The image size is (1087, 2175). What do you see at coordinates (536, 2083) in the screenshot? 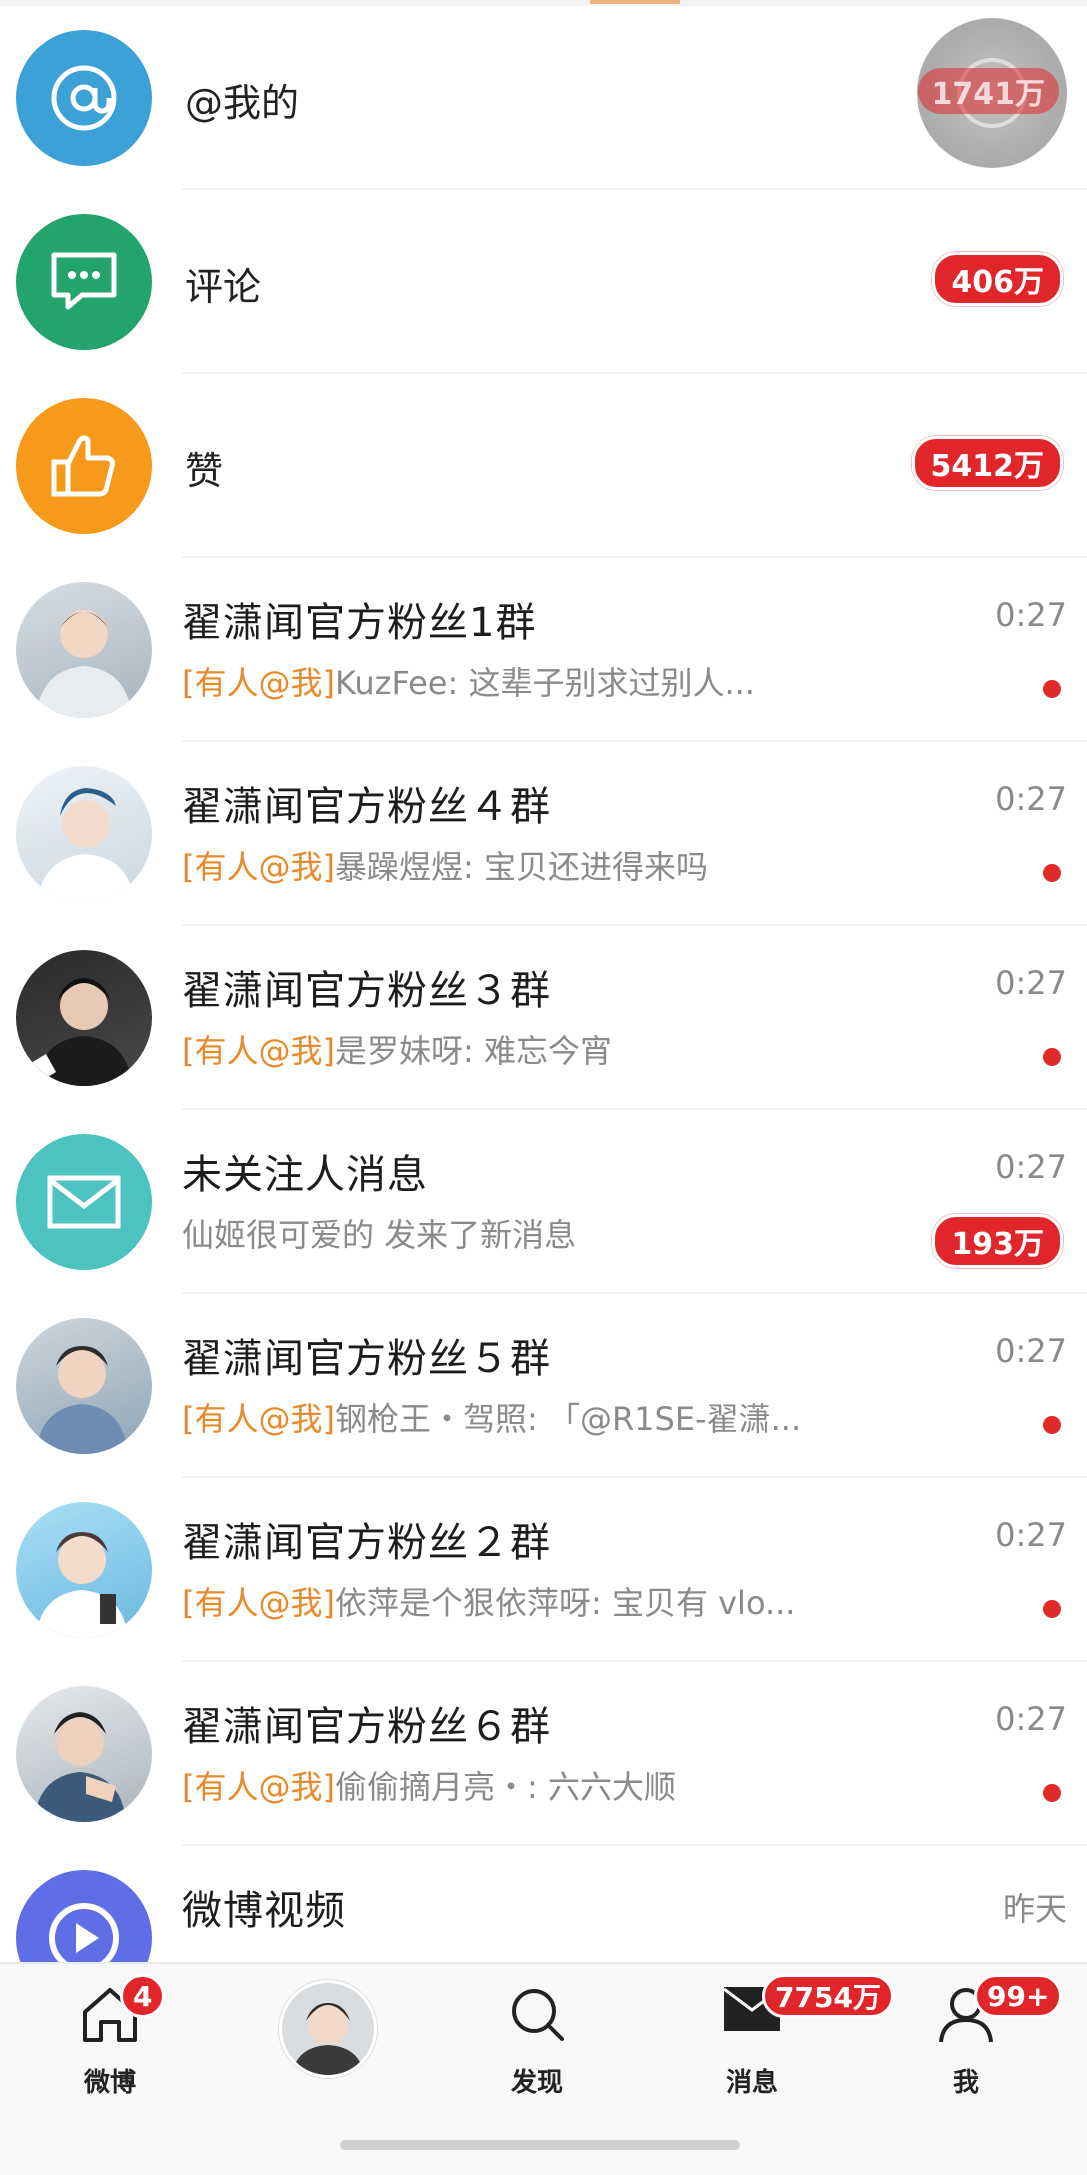
I see `tab-discover-label: 发现` at bounding box center [536, 2083].